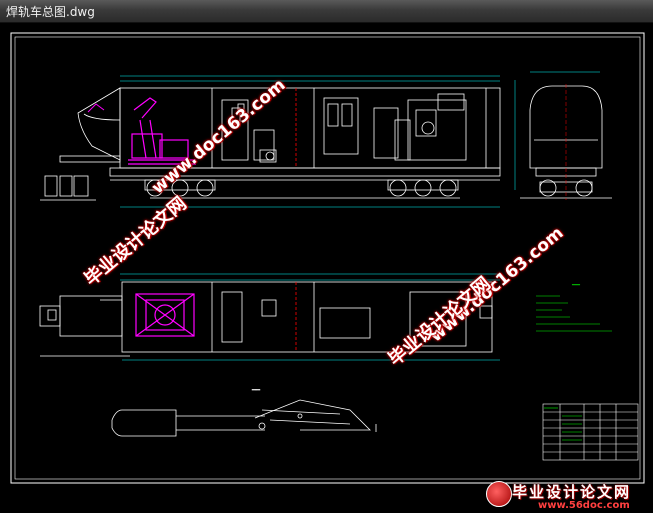 This screenshot has width=653, height=513. What do you see at coordinates (590, 432) in the screenshot?
I see `title-block` at bounding box center [590, 432].